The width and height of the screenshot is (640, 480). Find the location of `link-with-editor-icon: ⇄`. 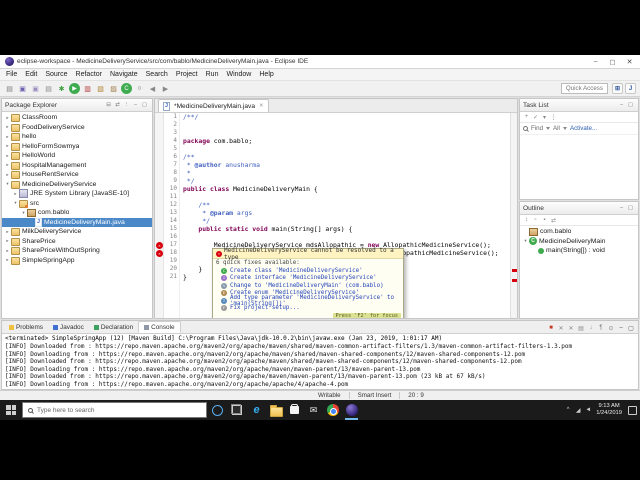

link-with-editor-icon: ⇄ is located at coordinates (553, 220).